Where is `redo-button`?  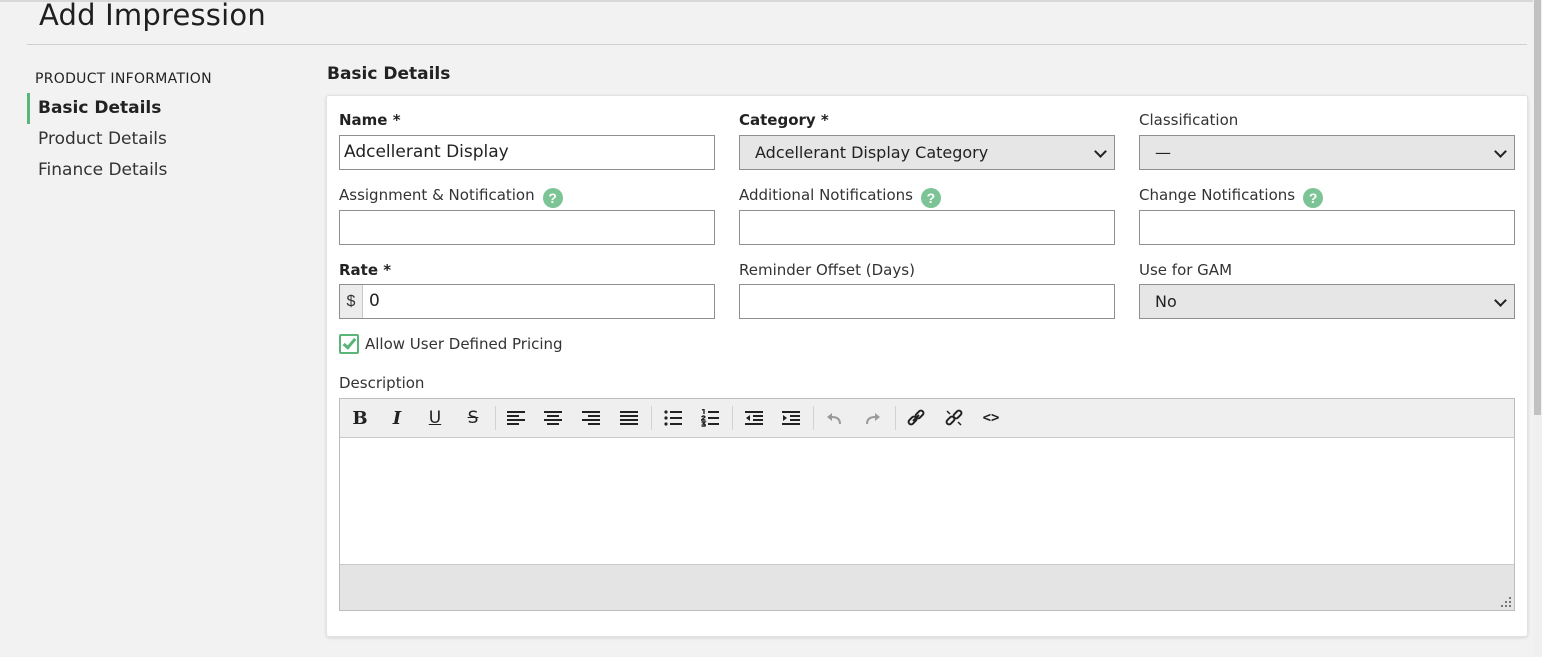 redo-button is located at coordinates (872, 418).